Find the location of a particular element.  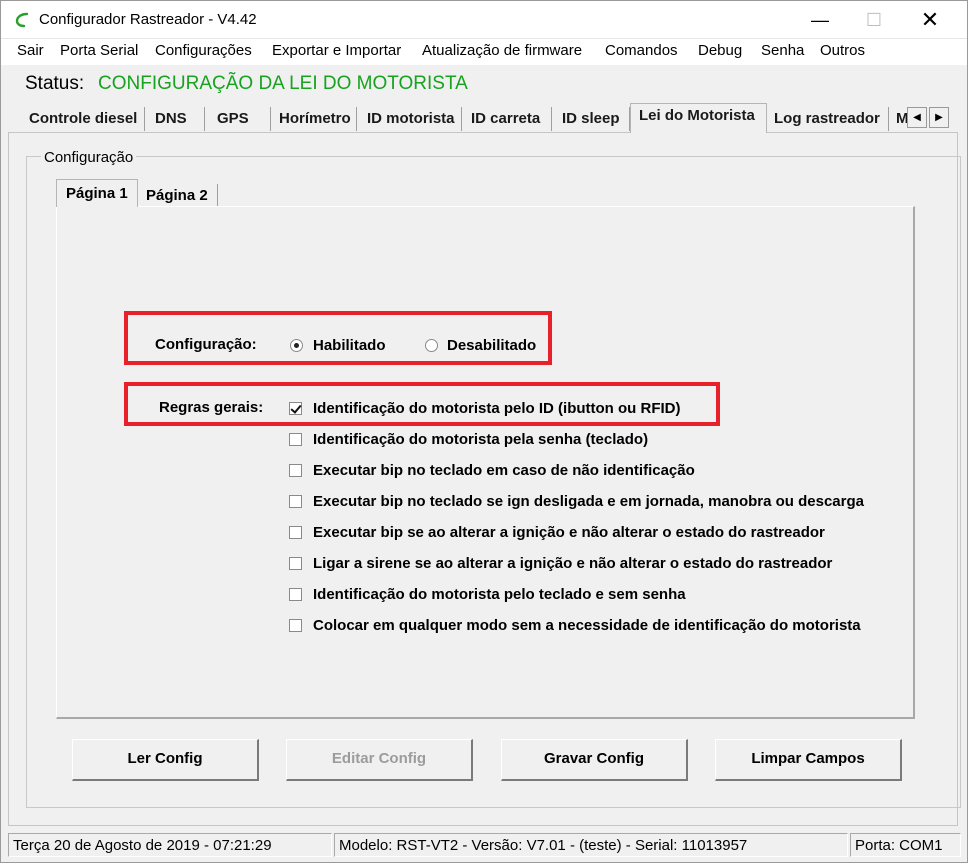

tab-controle-diesel: Controle diesel is located at coordinates (84, 119).